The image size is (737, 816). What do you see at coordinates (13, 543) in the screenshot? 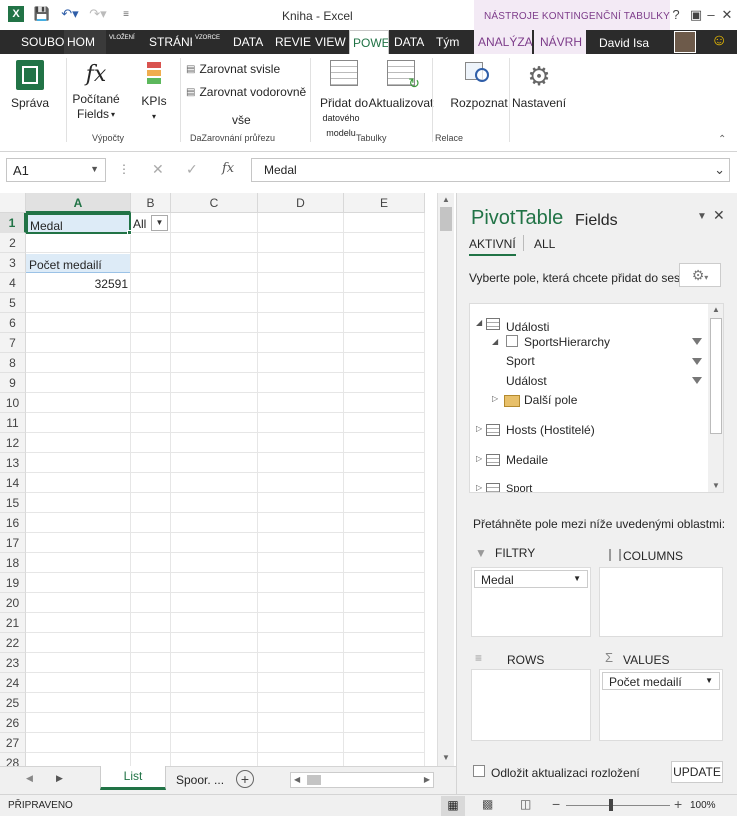
I see `row-header: 17` at bounding box center [13, 543].